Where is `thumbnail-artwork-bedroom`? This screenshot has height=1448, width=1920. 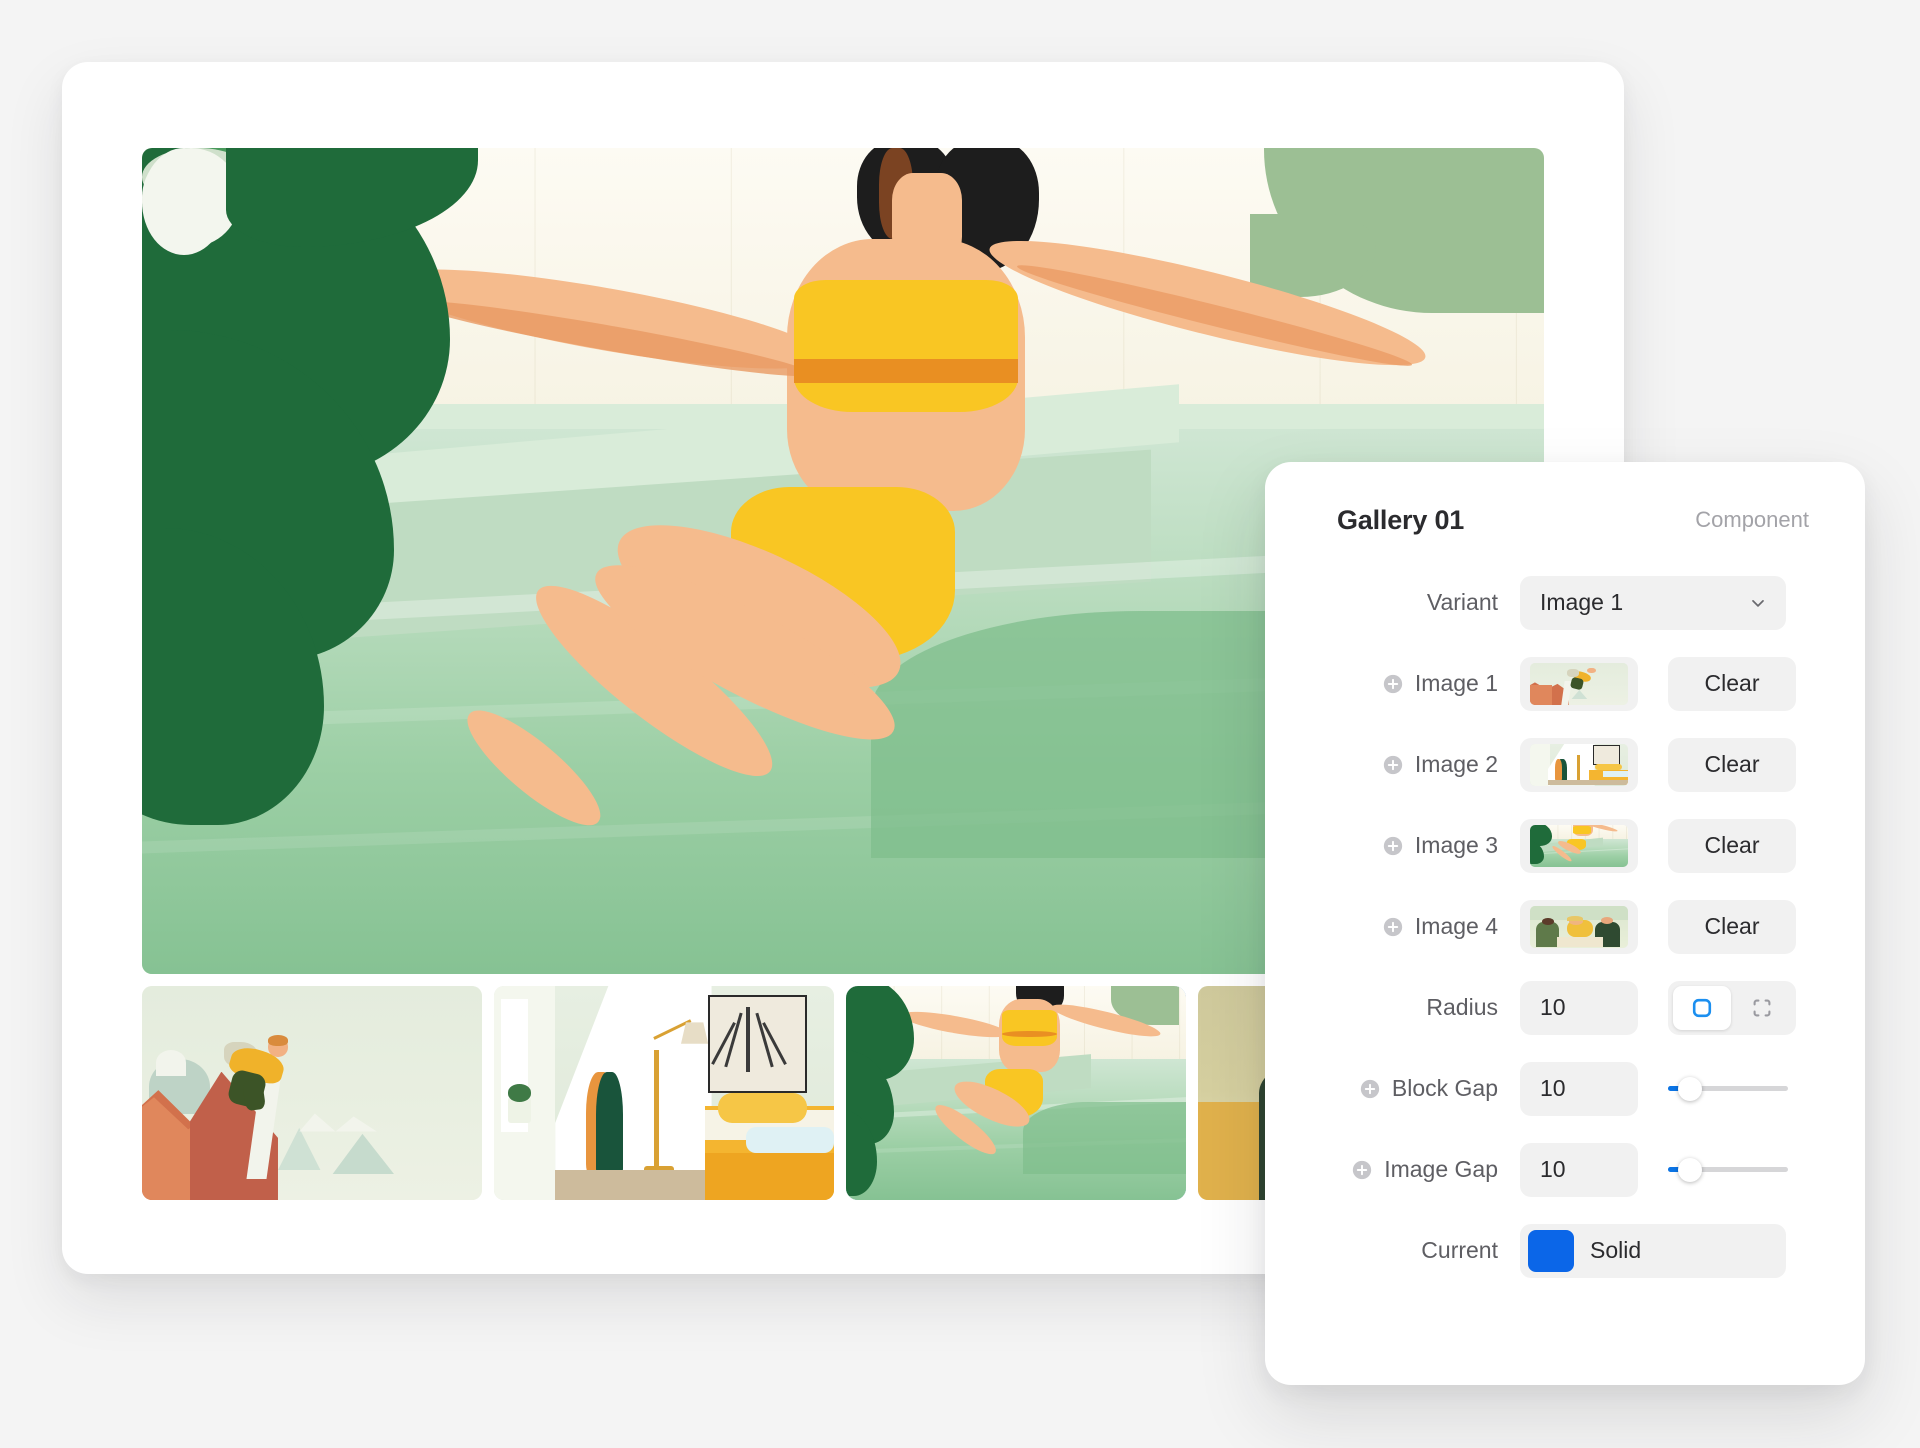
thumbnail-artwork-bedroom is located at coordinates (664, 1093).